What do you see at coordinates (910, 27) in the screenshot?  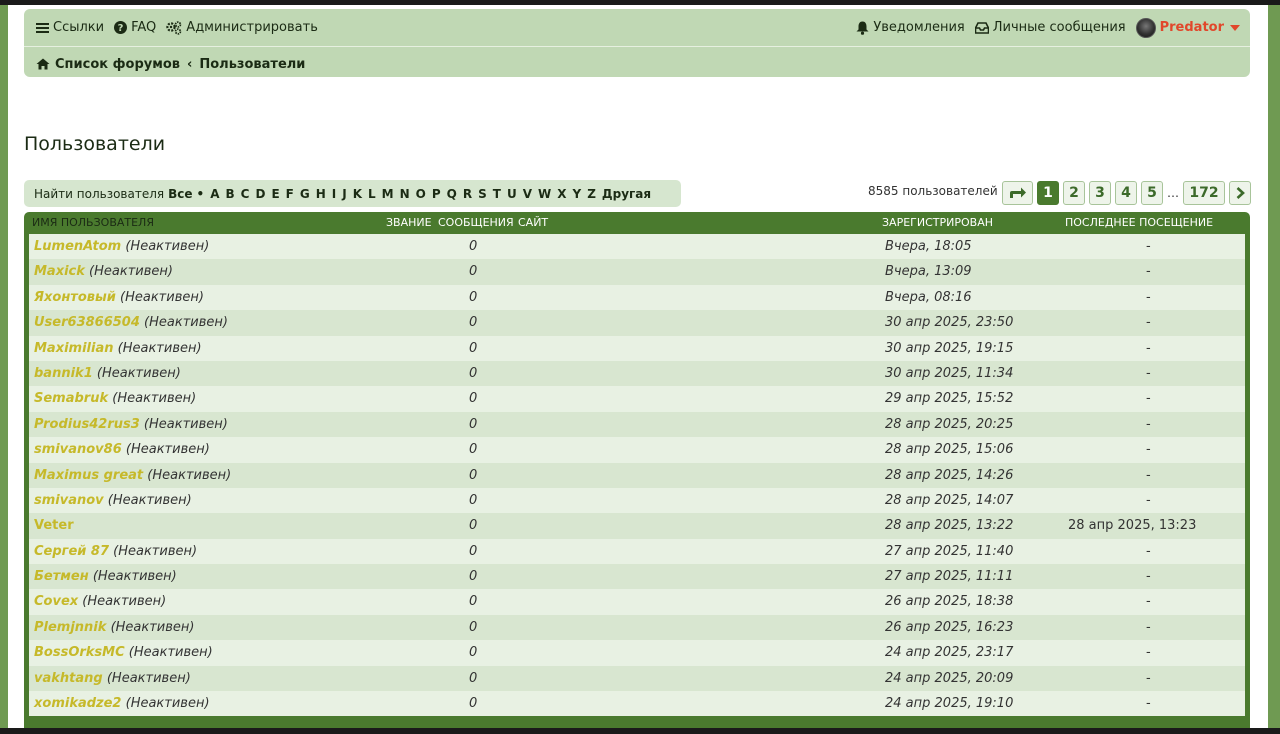 I see `notifications-link: Уведомления` at bounding box center [910, 27].